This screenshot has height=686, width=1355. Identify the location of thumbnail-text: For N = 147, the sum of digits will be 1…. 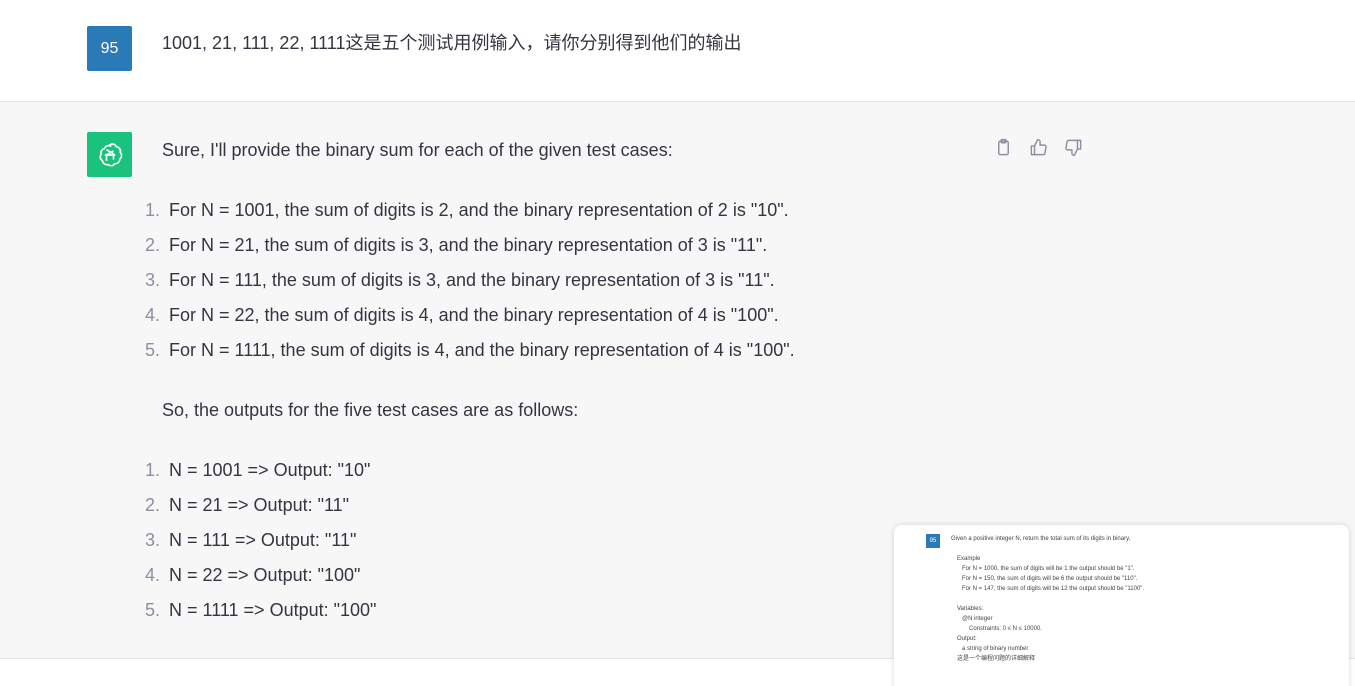
(1053, 589).